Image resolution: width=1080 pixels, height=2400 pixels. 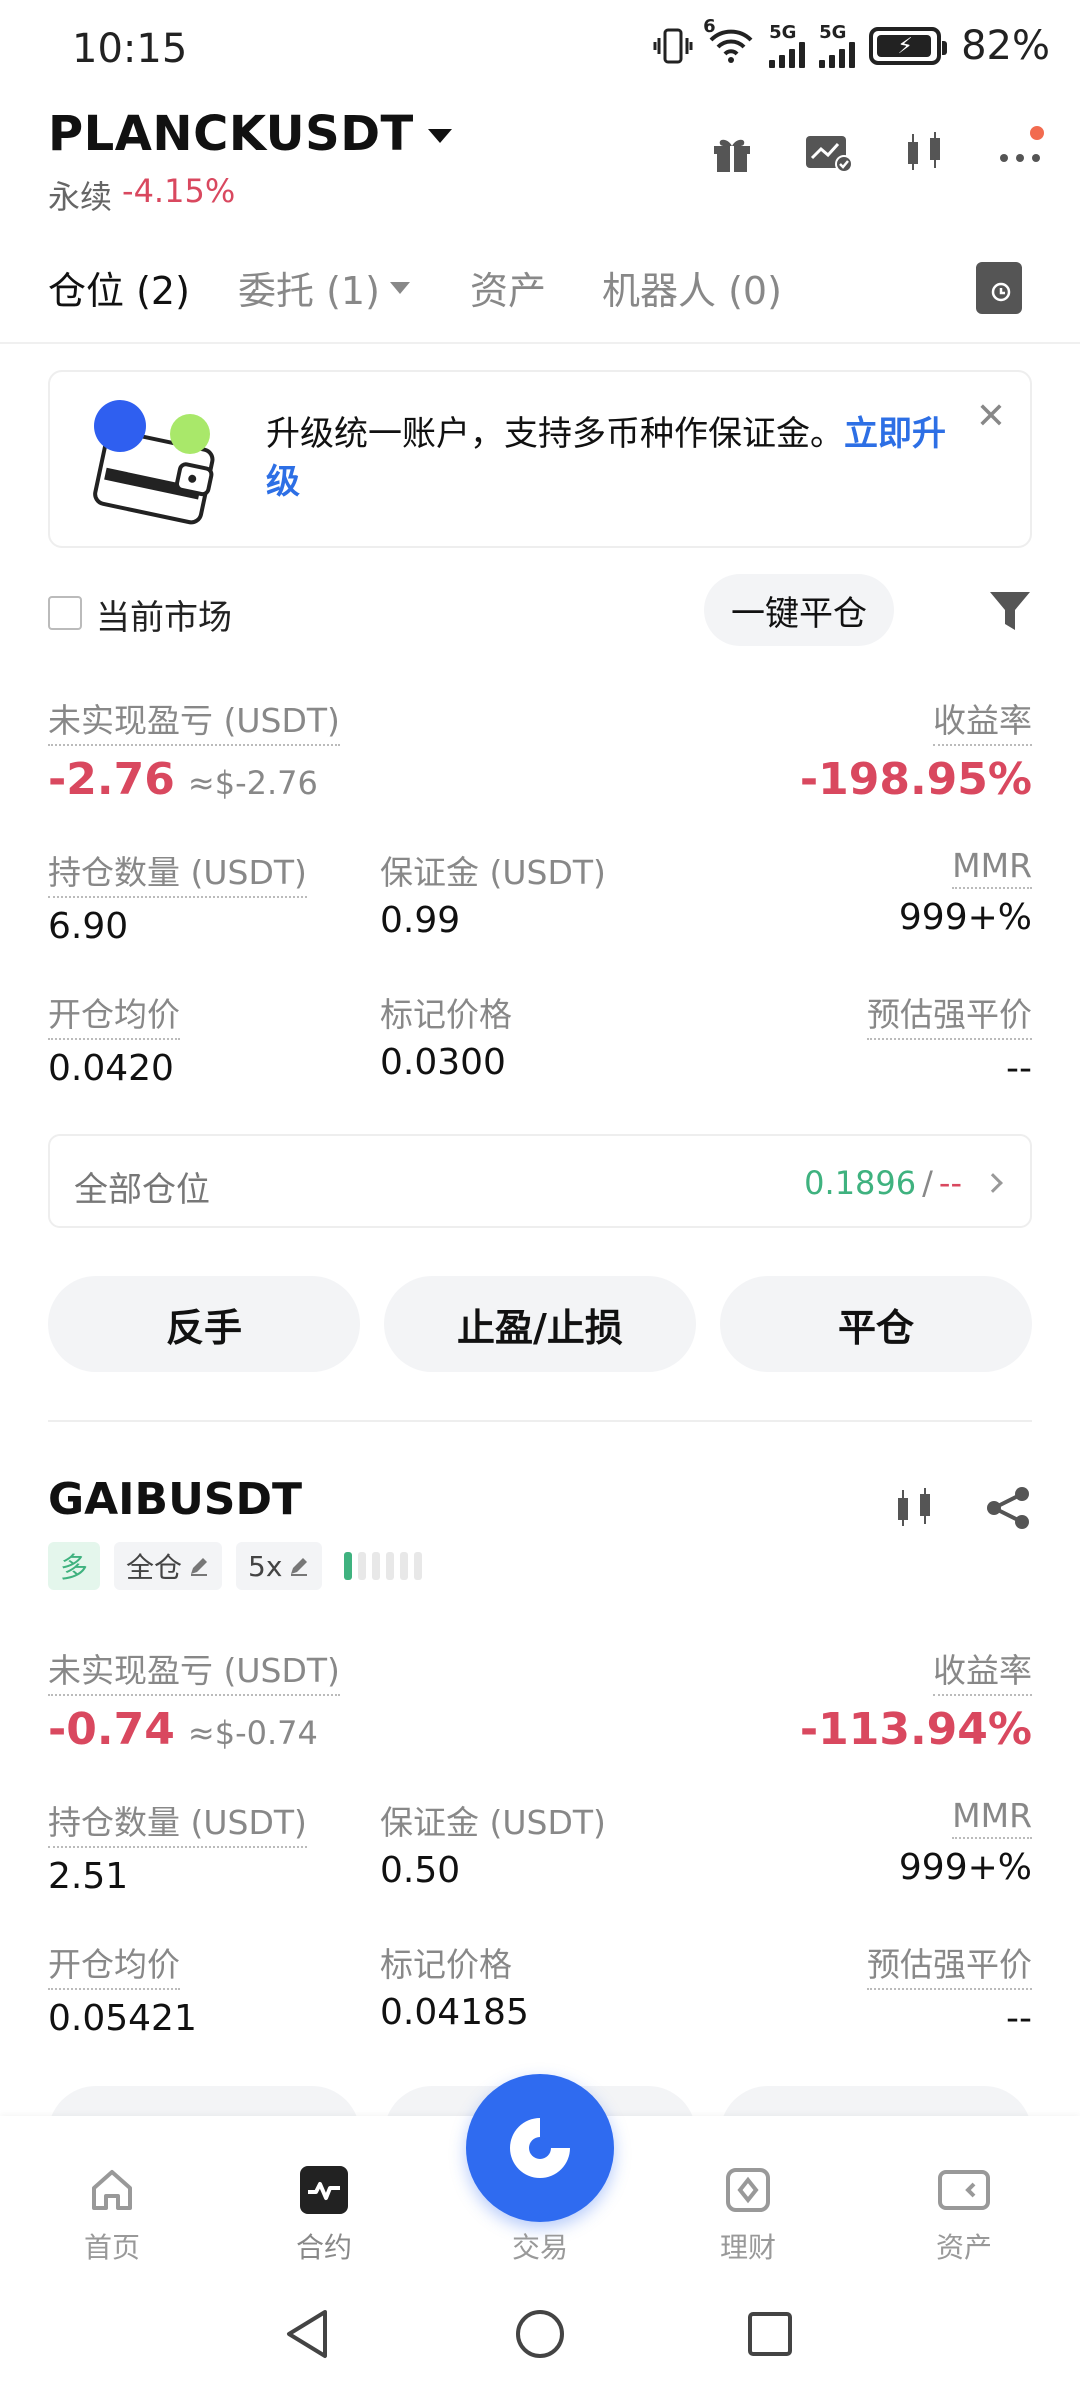 What do you see at coordinates (748, 2190) in the screenshot?
I see `earn-icon` at bounding box center [748, 2190].